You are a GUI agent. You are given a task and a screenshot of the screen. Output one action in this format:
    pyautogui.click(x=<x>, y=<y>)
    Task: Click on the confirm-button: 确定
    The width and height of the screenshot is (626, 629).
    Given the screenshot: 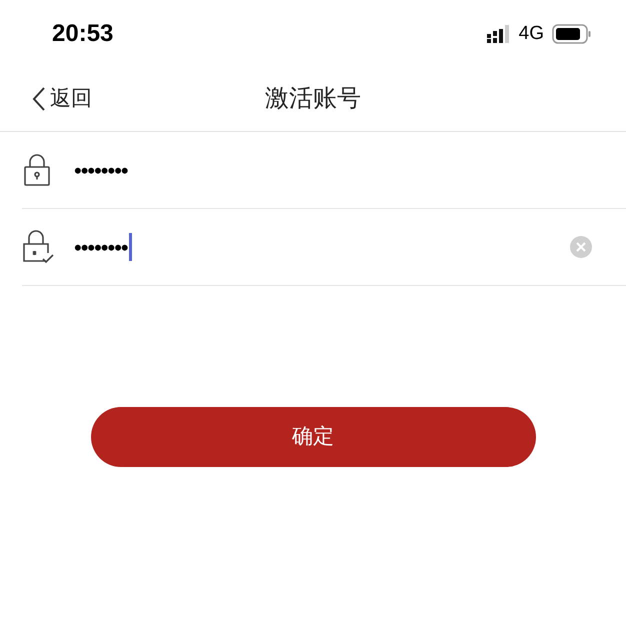 What is the action you would take?
    pyautogui.click(x=313, y=437)
    